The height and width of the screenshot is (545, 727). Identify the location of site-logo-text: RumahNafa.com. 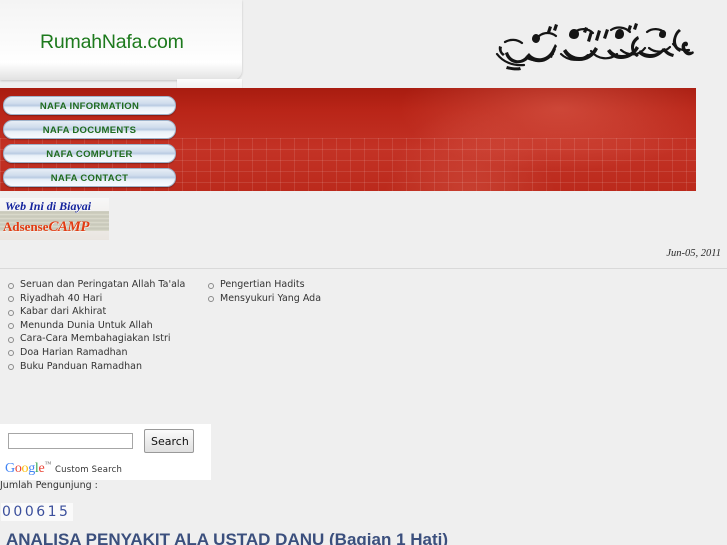
(112, 42).